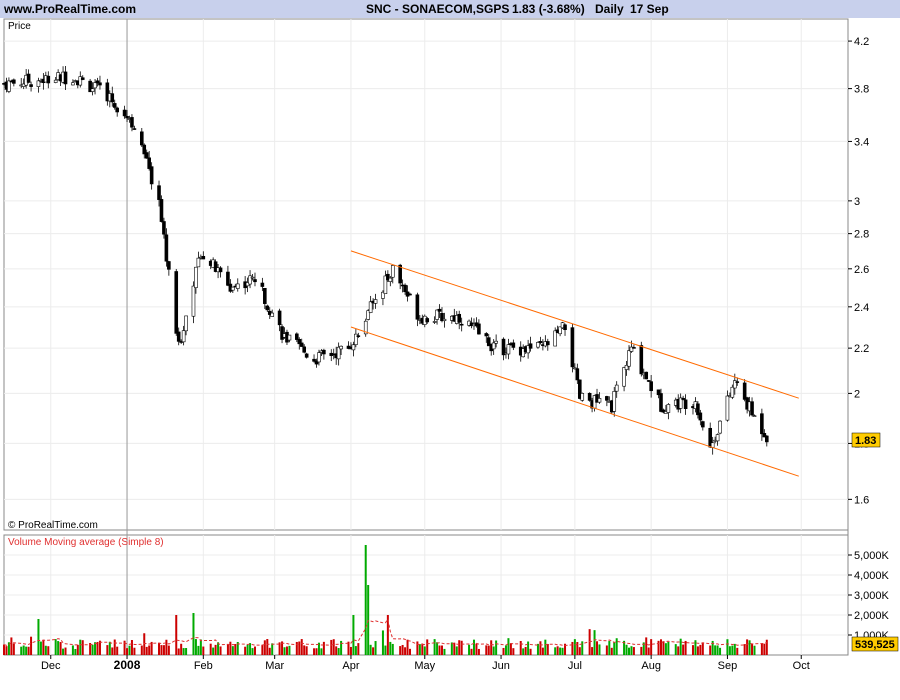 This screenshot has width=900, height=700. I want to click on volume-tick-label: 3,000K, so click(872, 596).